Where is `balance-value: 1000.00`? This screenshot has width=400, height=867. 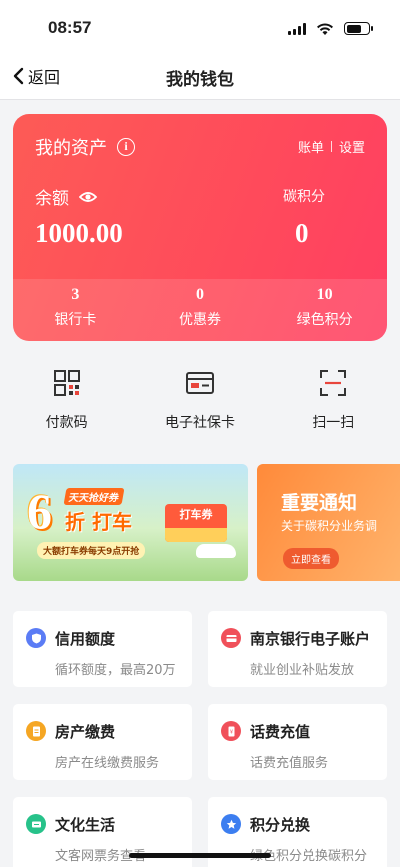 balance-value: 1000.00 is located at coordinates (79, 233).